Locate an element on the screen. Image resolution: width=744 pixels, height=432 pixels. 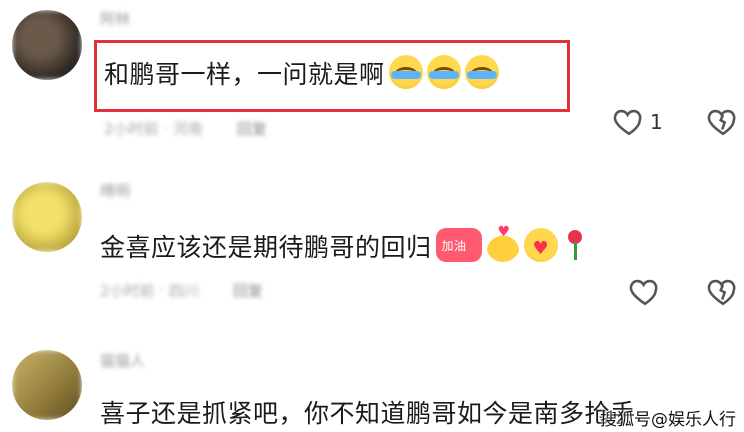
comment-text-body: 金喜应该还是期待鹏哥的回归 is located at coordinates (266, 247).